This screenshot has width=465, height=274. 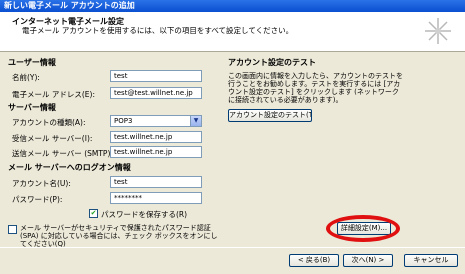 I want to click on window-titlebar: 新しい電子メール アカウントの追加, so click(x=232, y=6).